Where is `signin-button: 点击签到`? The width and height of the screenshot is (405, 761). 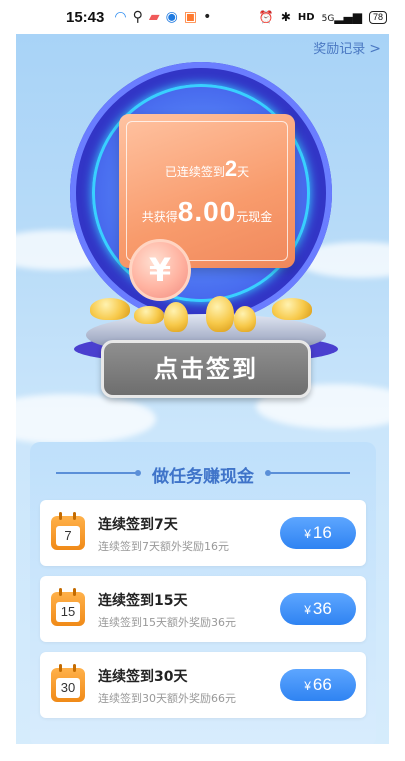 signin-button: 点击签到 is located at coordinates (206, 369).